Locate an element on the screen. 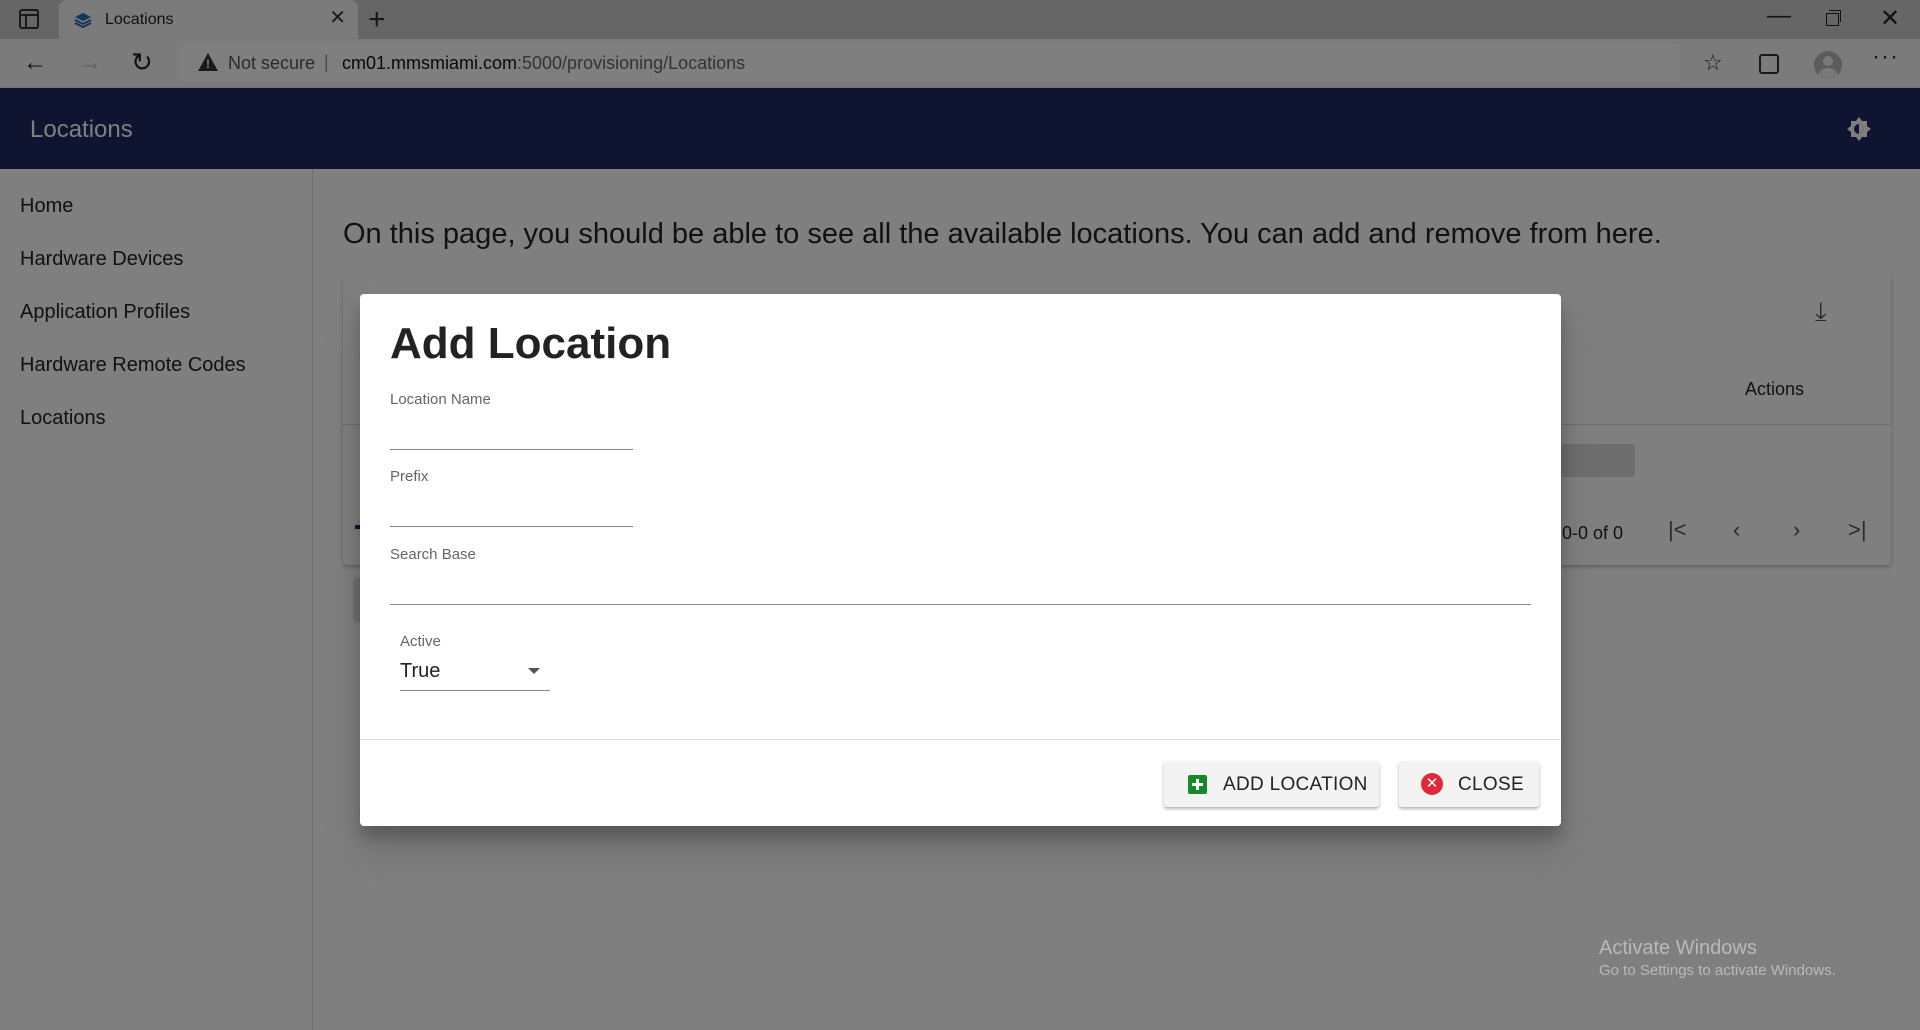  activation-watermark-subtitle: Go to Settings to activate Windows. is located at coordinates (1717, 970).